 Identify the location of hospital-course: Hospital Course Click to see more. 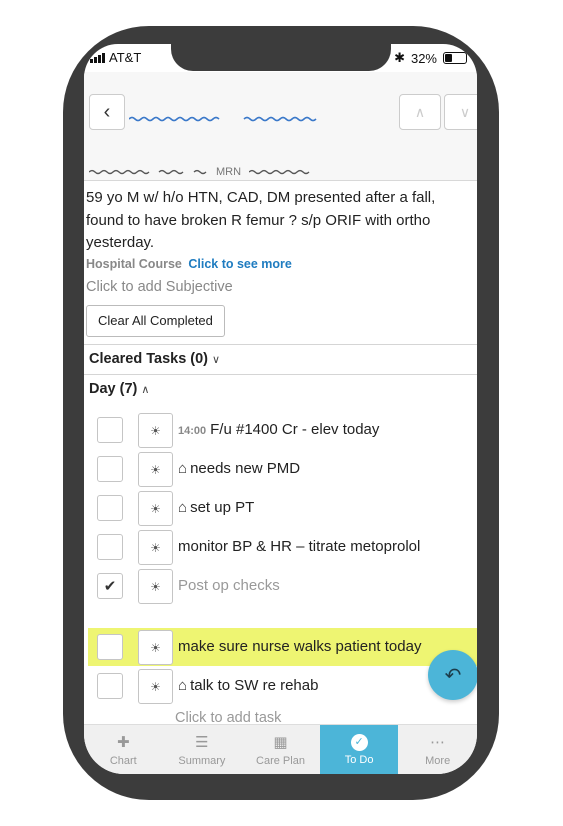
(189, 264).